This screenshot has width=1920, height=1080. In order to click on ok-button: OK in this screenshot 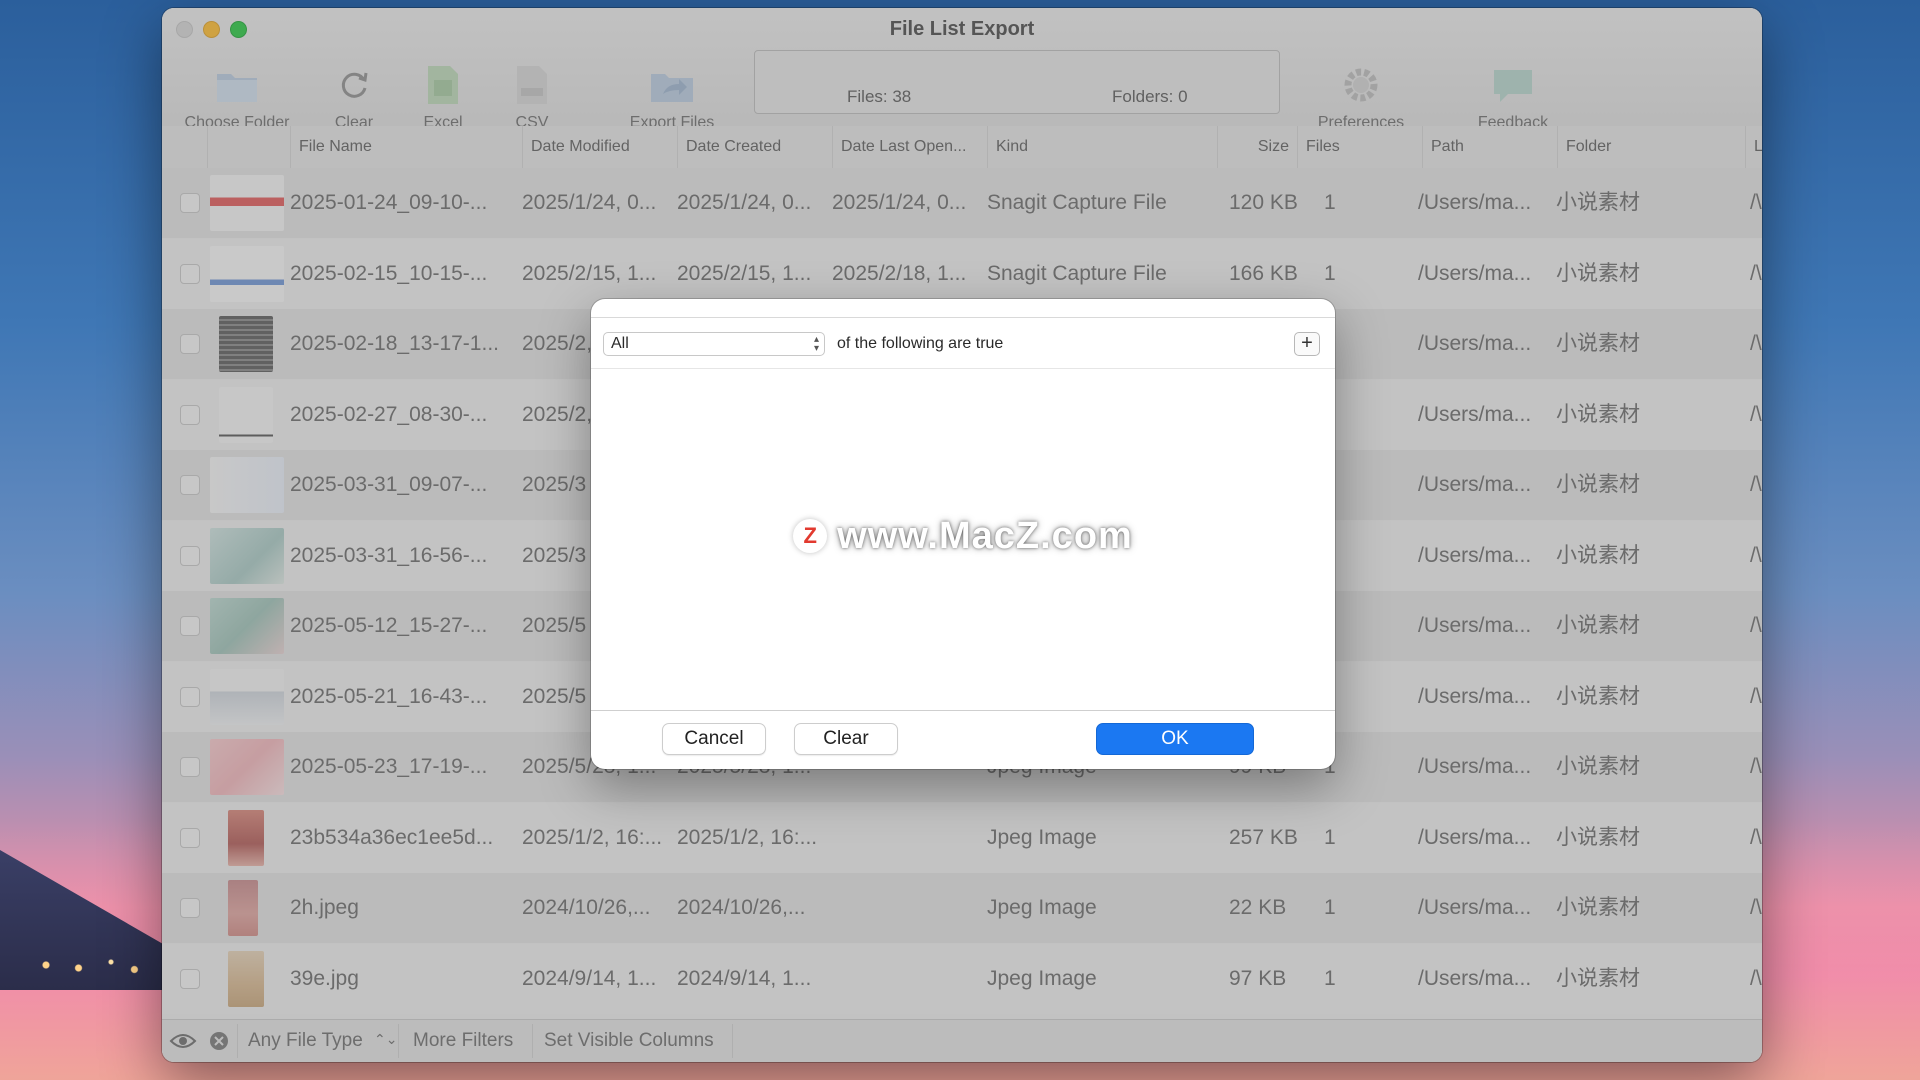, I will do `click(1175, 739)`.